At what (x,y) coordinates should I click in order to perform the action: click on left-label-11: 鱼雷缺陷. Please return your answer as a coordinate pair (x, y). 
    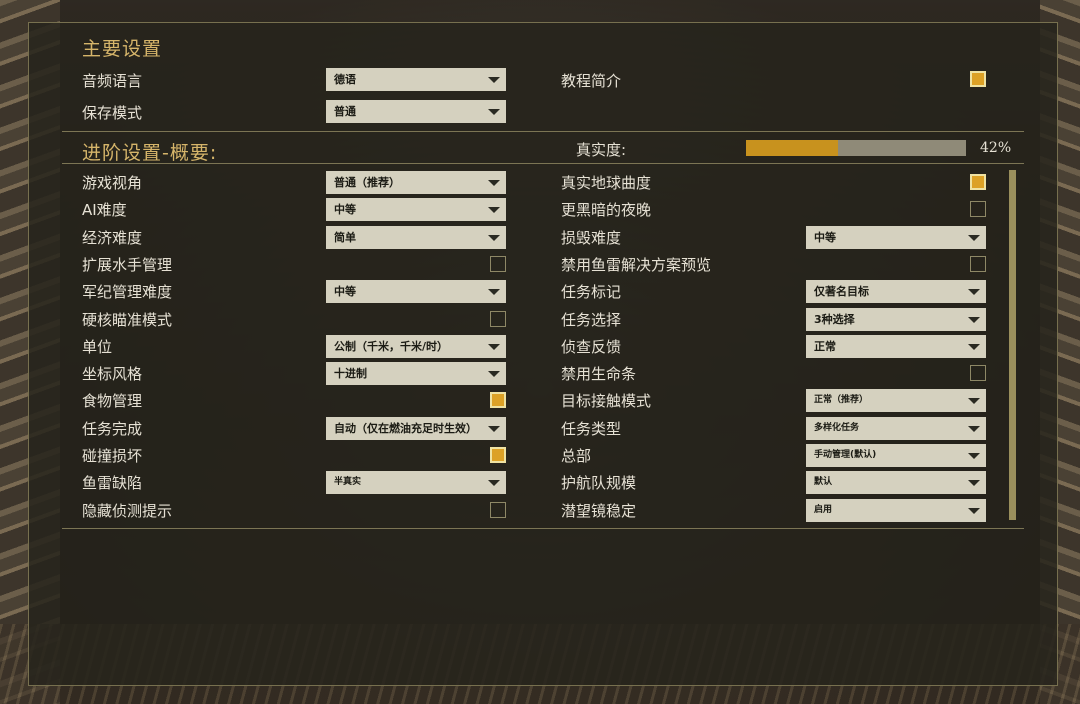
    Looking at the image, I should click on (112, 483).